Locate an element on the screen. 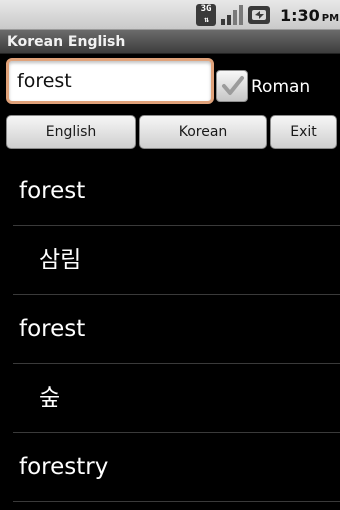 The width and height of the screenshot is (340, 510). result-text: 숲 is located at coordinates (50, 398).